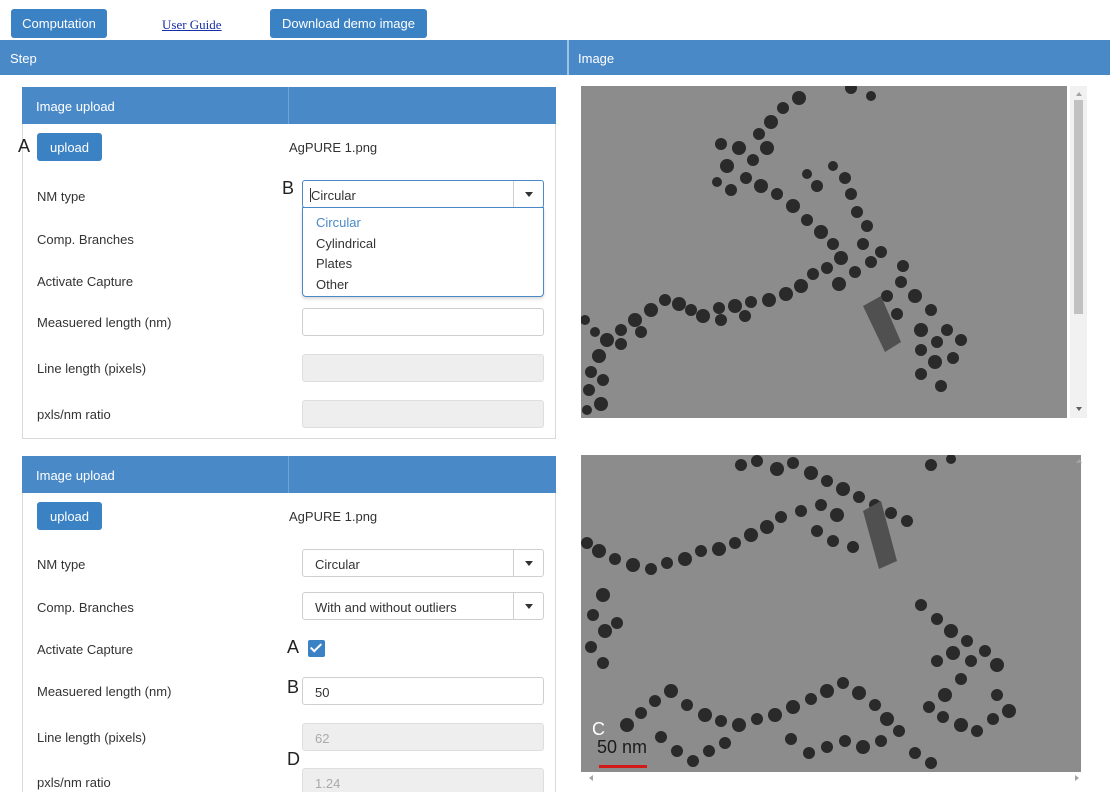  What do you see at coordinates (104, 691) in the screenshot?
I see `measured-length-label-2: Measuered length (nm)` at bounding box center [104, 691].